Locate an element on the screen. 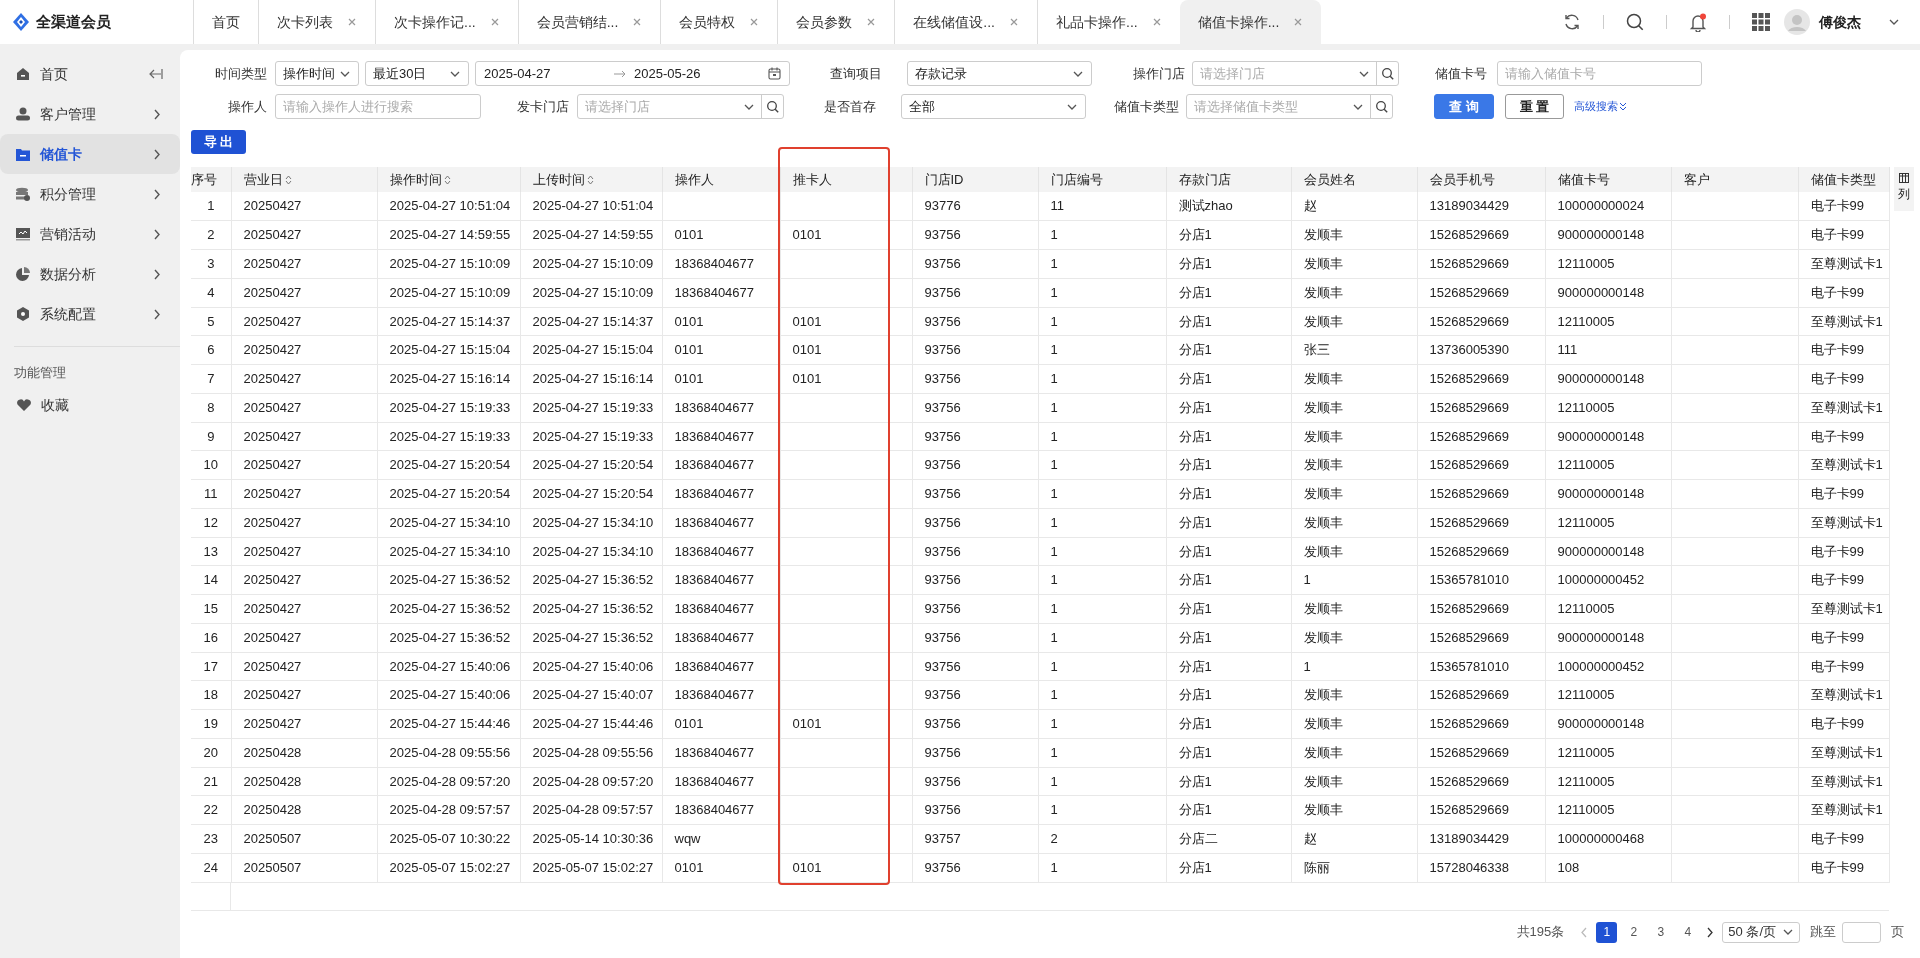 The image size is (1920, 958). table-cell: 至尊测试卡1 is located at coordinates (1843, 321).